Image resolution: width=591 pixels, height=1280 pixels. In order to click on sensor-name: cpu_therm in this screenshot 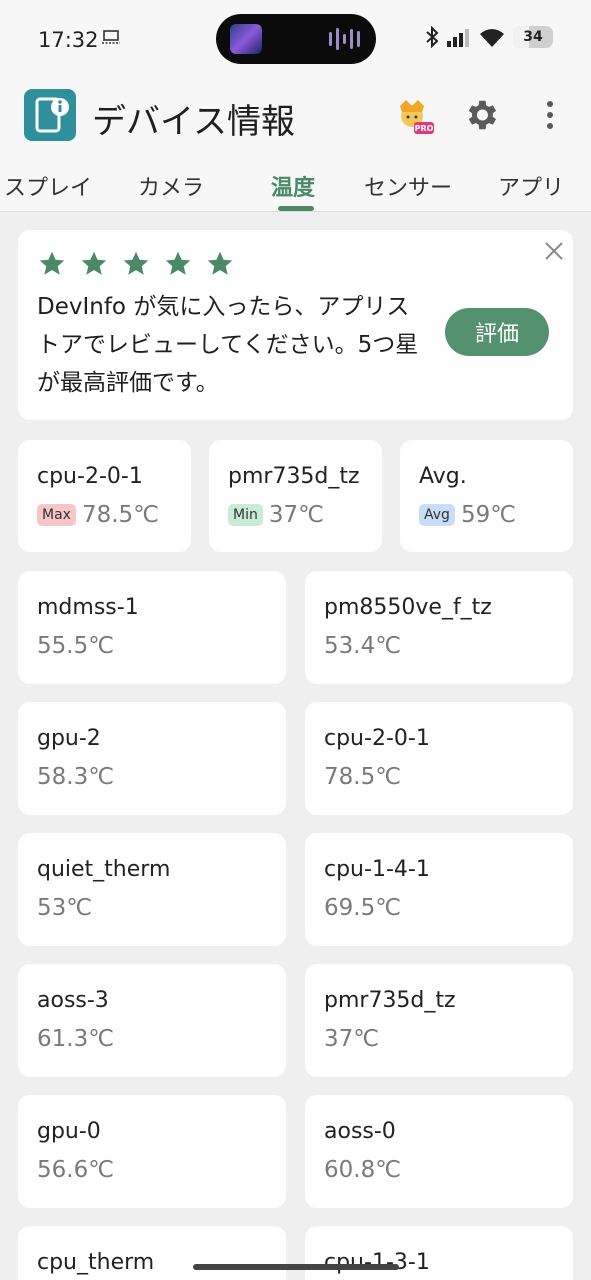, I will do `click(96, 1262)`.